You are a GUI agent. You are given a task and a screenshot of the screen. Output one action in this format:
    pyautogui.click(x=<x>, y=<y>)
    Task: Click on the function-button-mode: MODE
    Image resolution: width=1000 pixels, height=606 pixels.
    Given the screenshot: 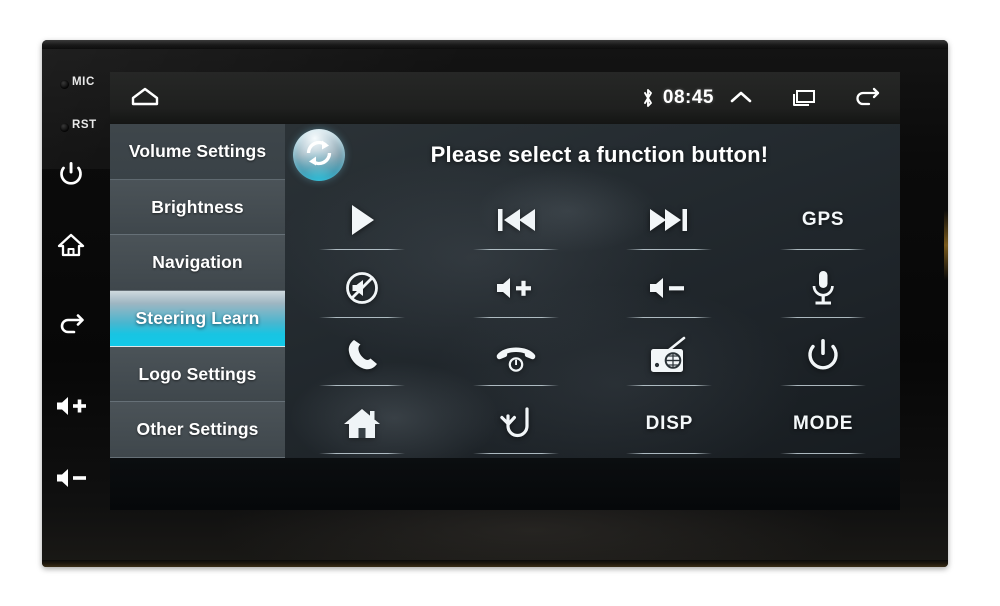 What is the action you would take?
    pyautogui.click(x=823, y=424)
    